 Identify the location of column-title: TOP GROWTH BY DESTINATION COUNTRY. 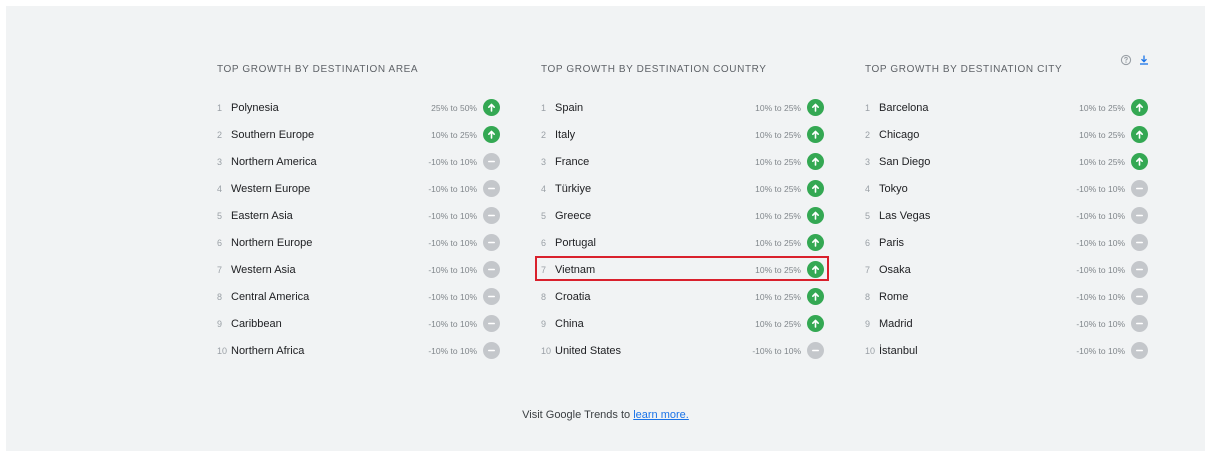
(654, 69).